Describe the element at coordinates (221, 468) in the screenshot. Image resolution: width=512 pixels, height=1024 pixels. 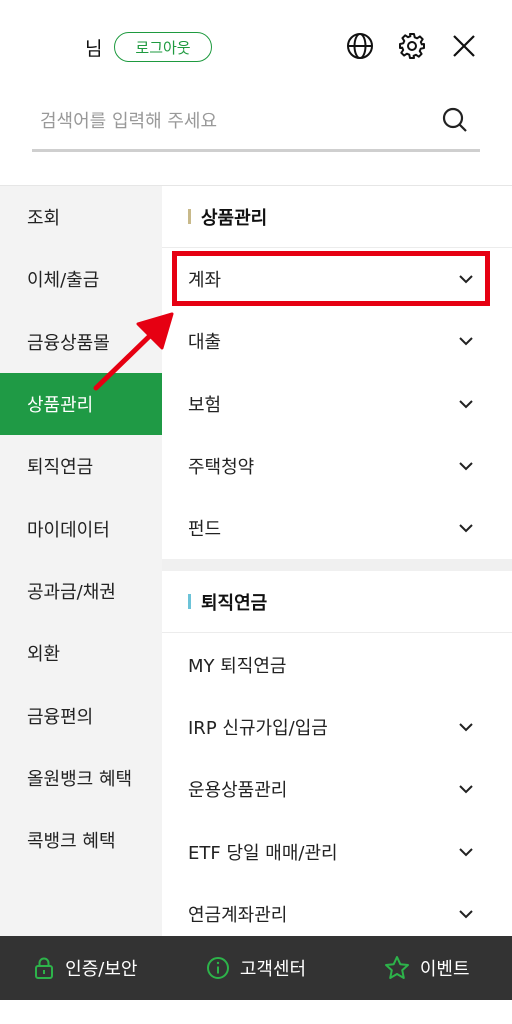
I see `menu-item-label: 주택청약` at that location.